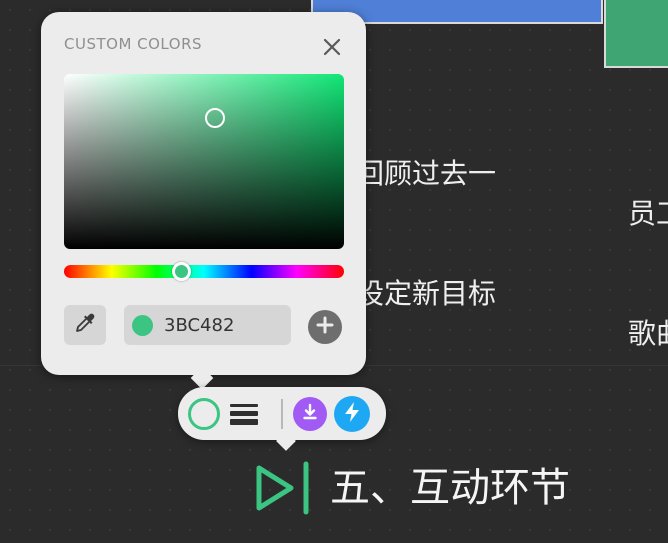 The height and width of the screenshot is (543, 668). I want to click on color-ring-button, so click(204, 414).